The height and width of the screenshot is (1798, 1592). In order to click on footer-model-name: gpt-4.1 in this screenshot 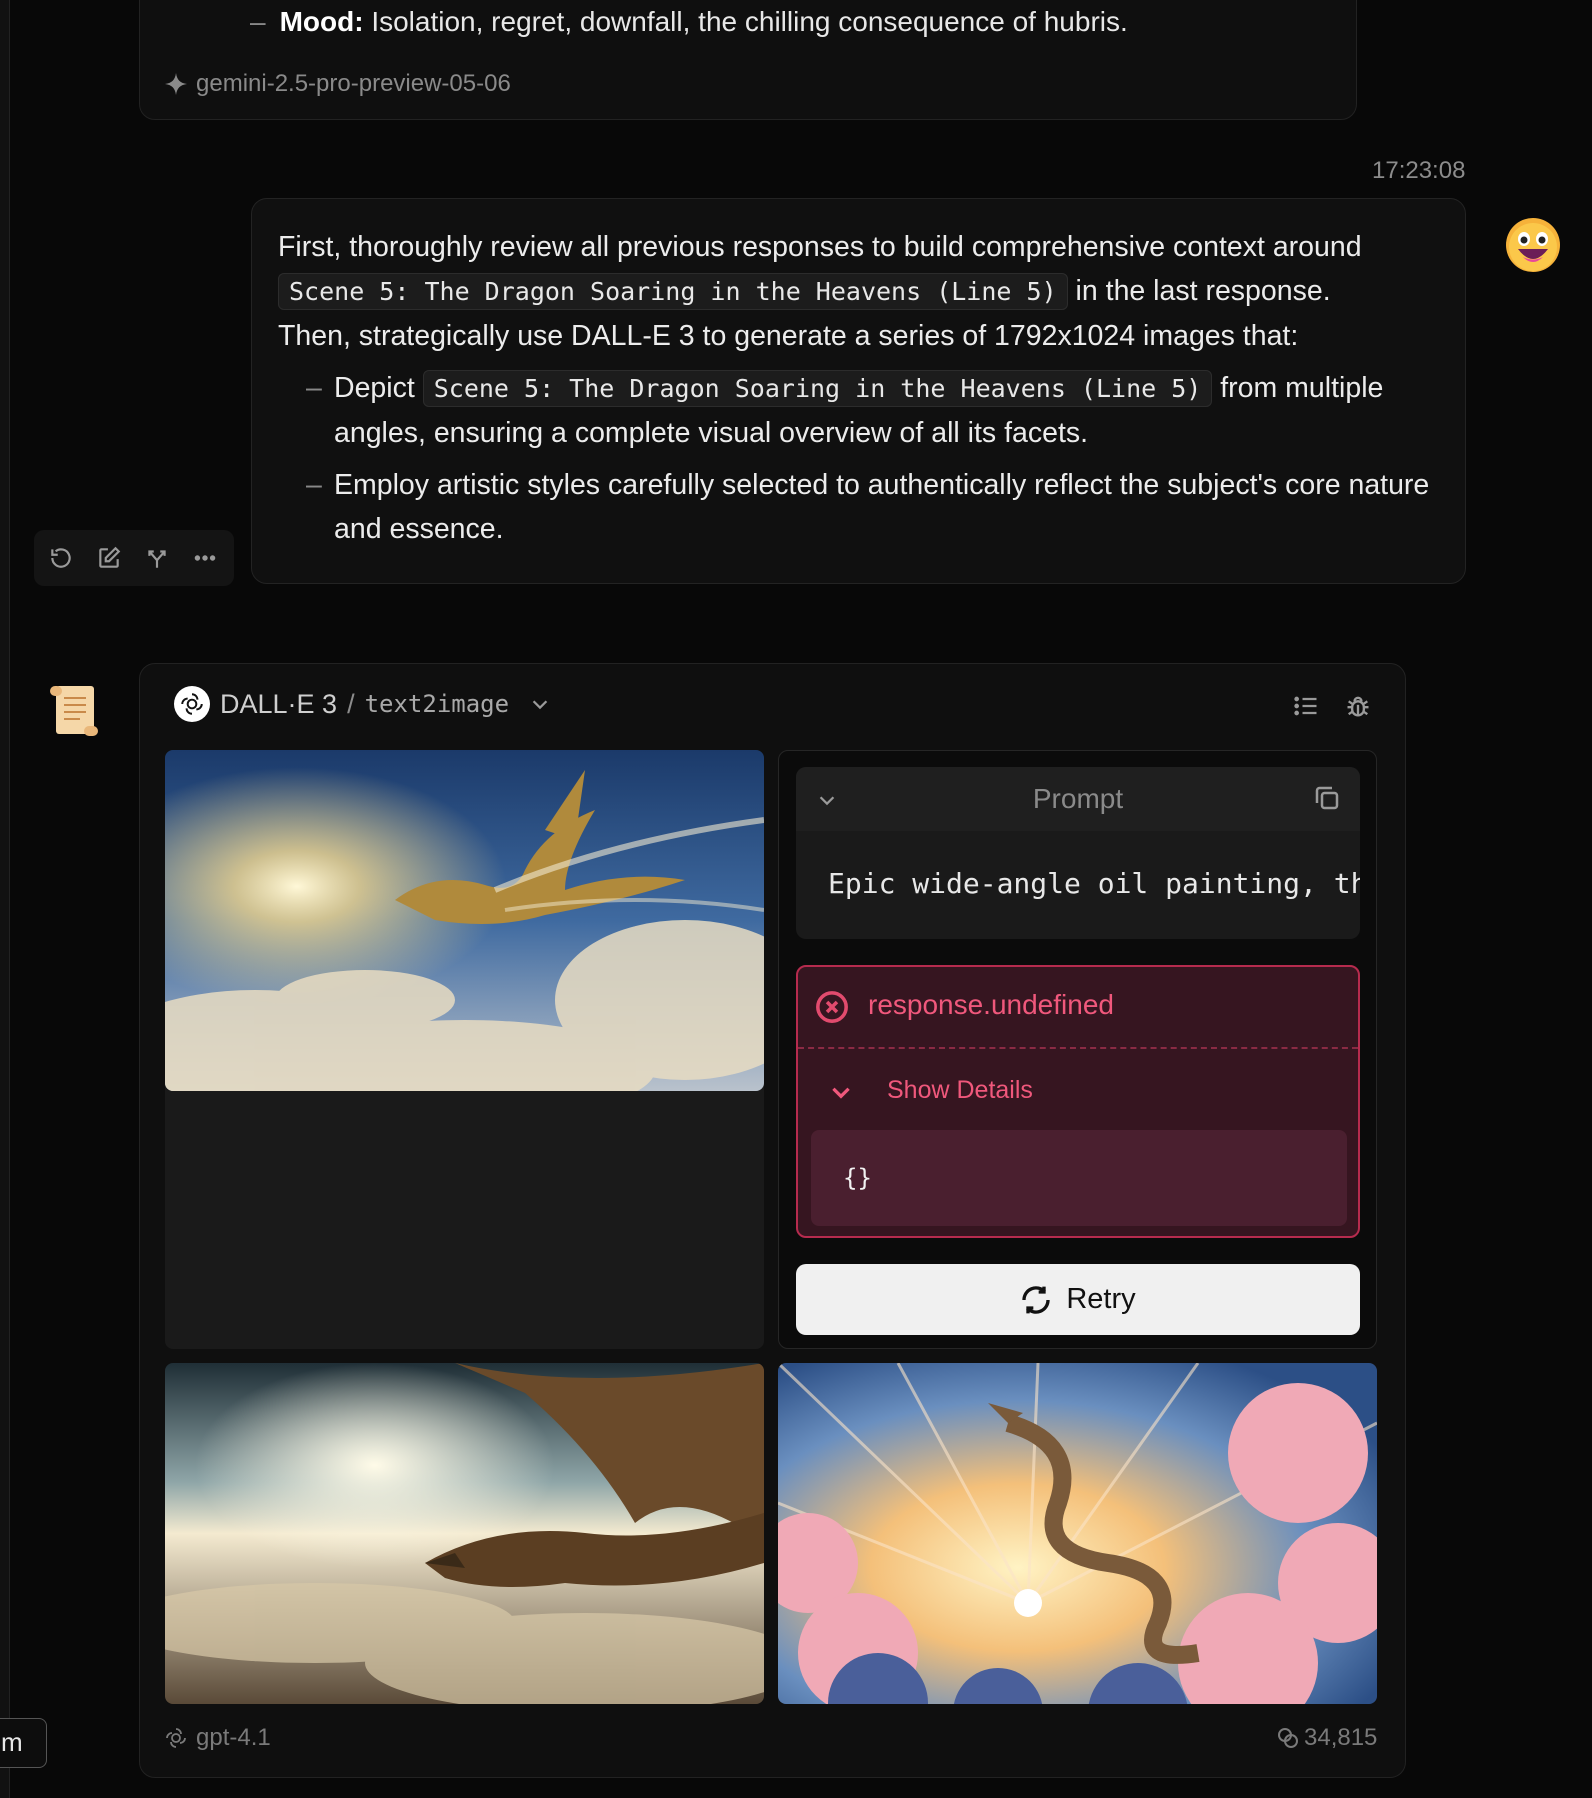, I will do `click(233, 1737)`.